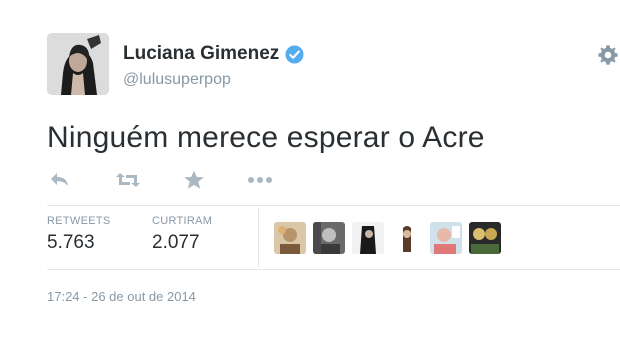  I want to click on author-name: Luciana Gimenez, so click(201, 54).